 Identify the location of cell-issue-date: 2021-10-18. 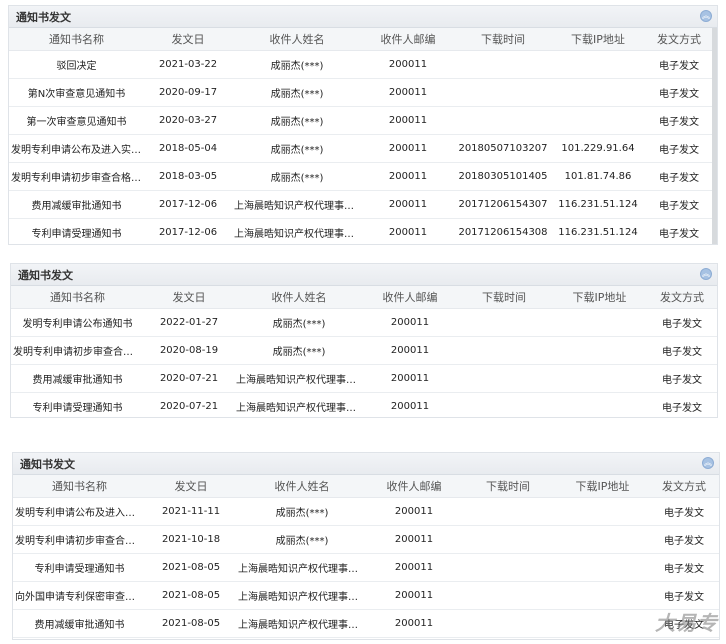
(191, 539).